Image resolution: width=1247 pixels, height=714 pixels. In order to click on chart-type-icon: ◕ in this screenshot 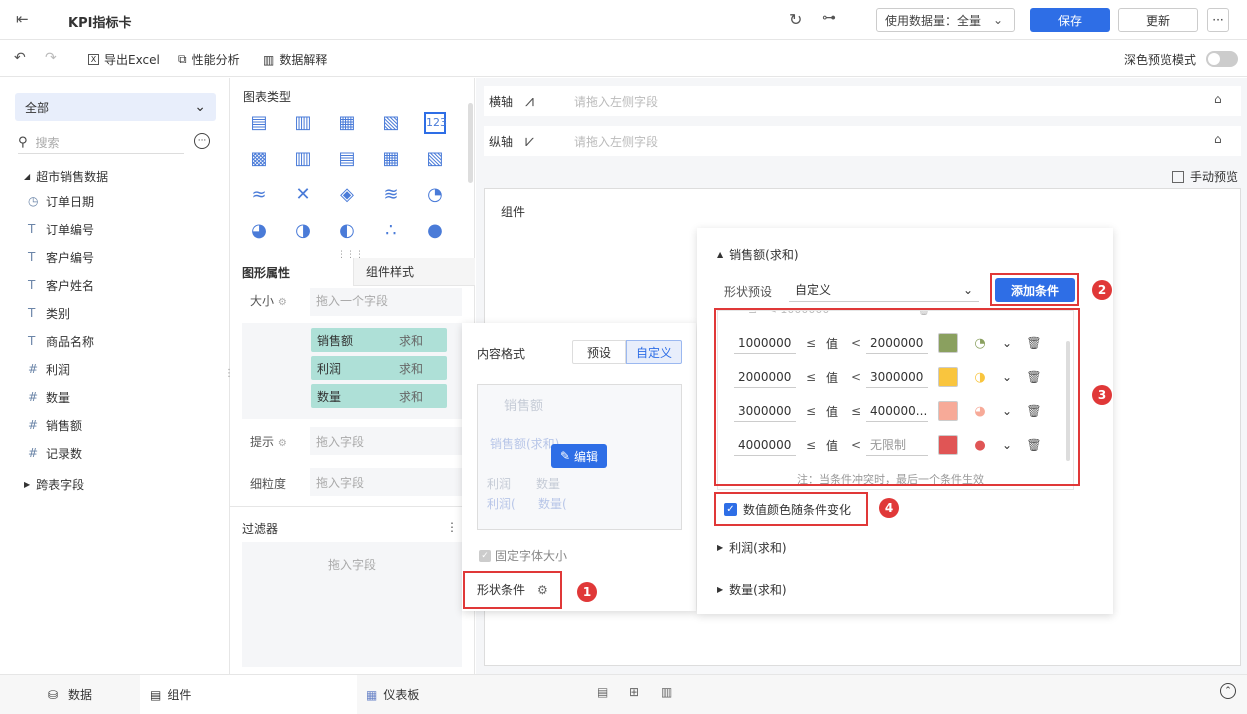, I will do `click(259, 231)`.